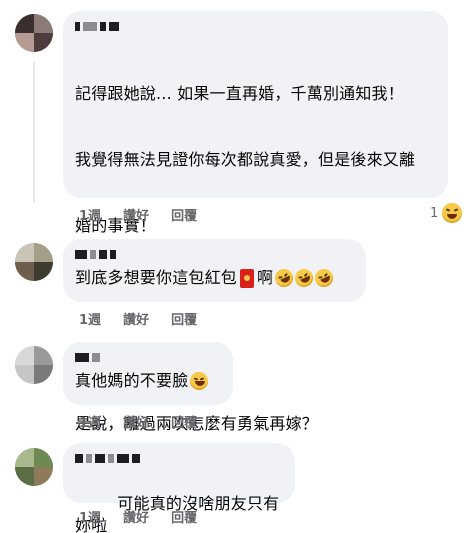 This screenshot has height=533, width=474. I want to click on comment-line: 我覺得無法見證你每次都說真愛，但是後來又離, so click(245, 159).